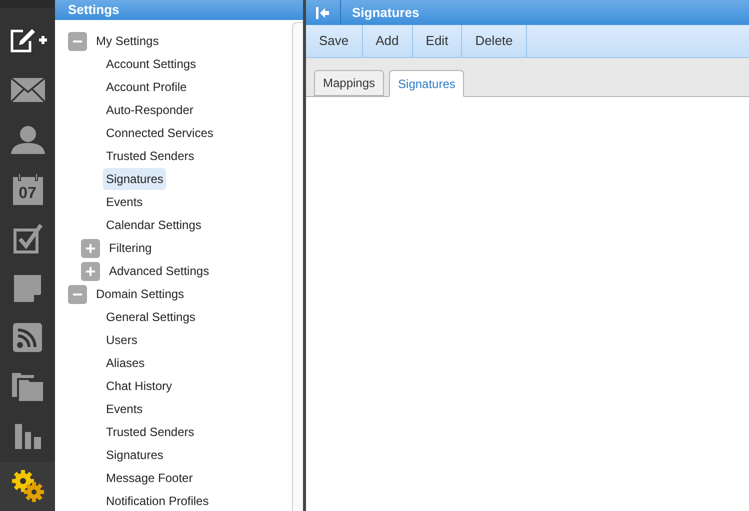 The image size is (749, 511). Describe the element at coordinates (437, 41) in the screenshot. I see `toolbar-button: Edit` at that location.